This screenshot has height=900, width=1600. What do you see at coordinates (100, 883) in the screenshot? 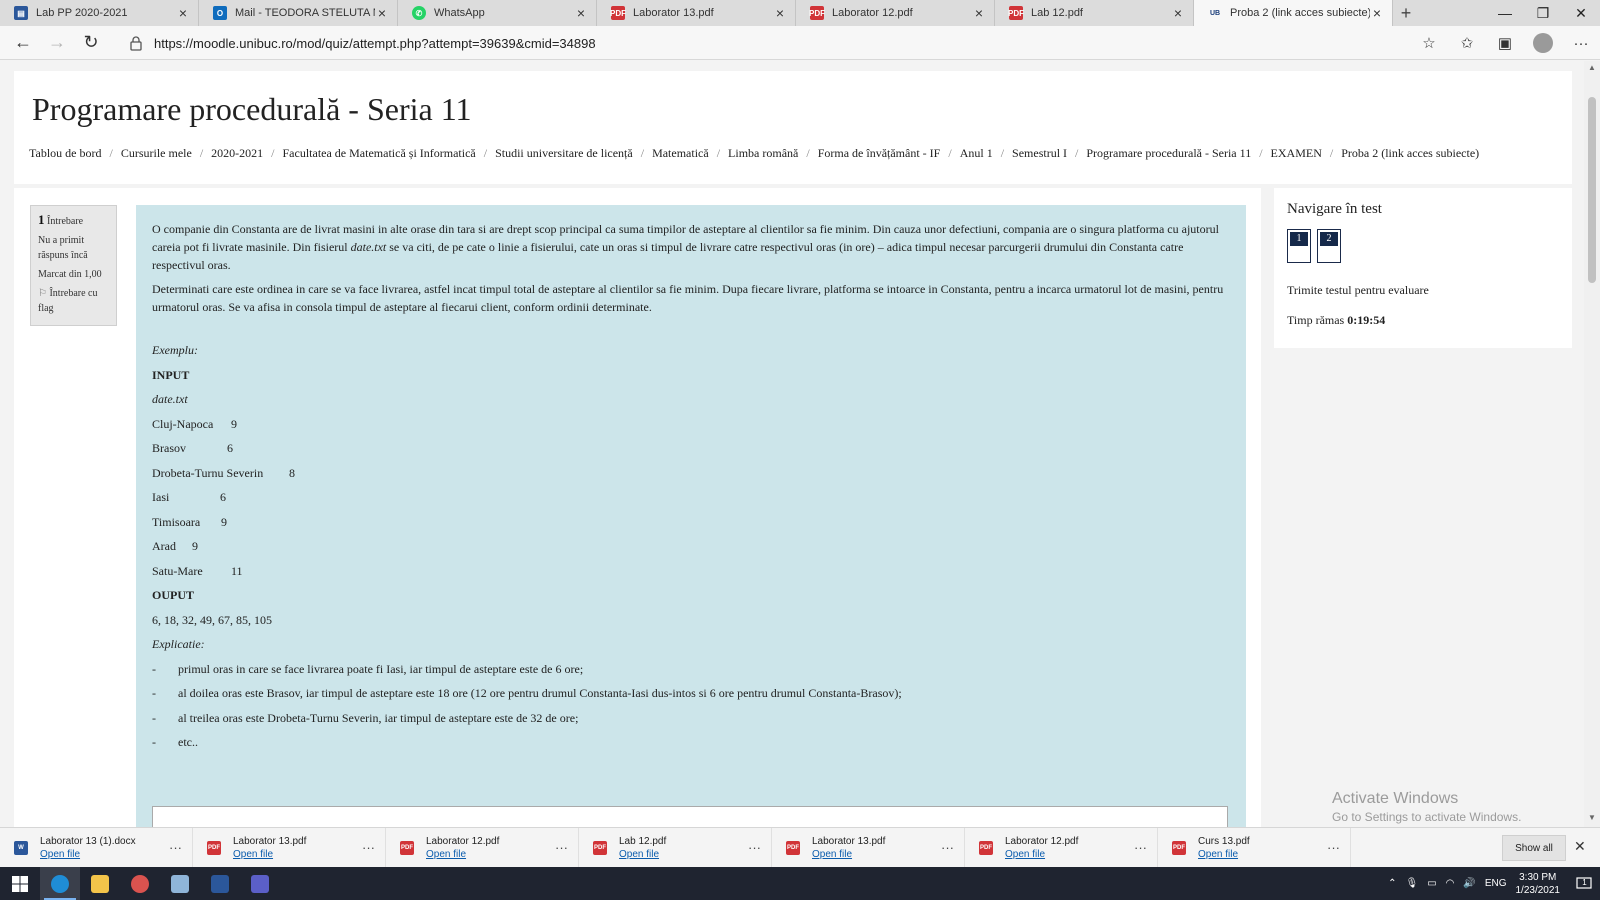
I see `file-explorer-icon` at bounding box center [100, 883].